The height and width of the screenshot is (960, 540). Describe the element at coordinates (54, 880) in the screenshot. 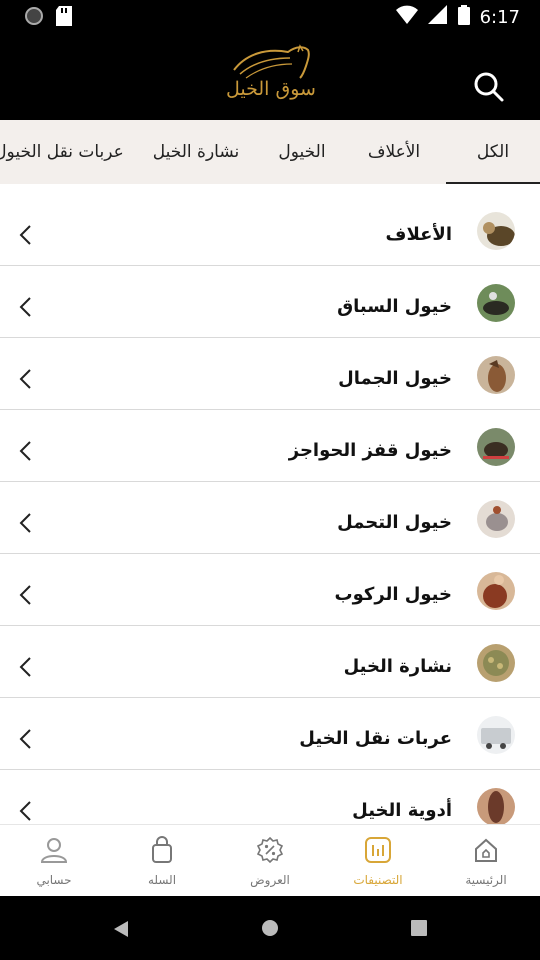

I see `nav-label: حسابي` at that location.